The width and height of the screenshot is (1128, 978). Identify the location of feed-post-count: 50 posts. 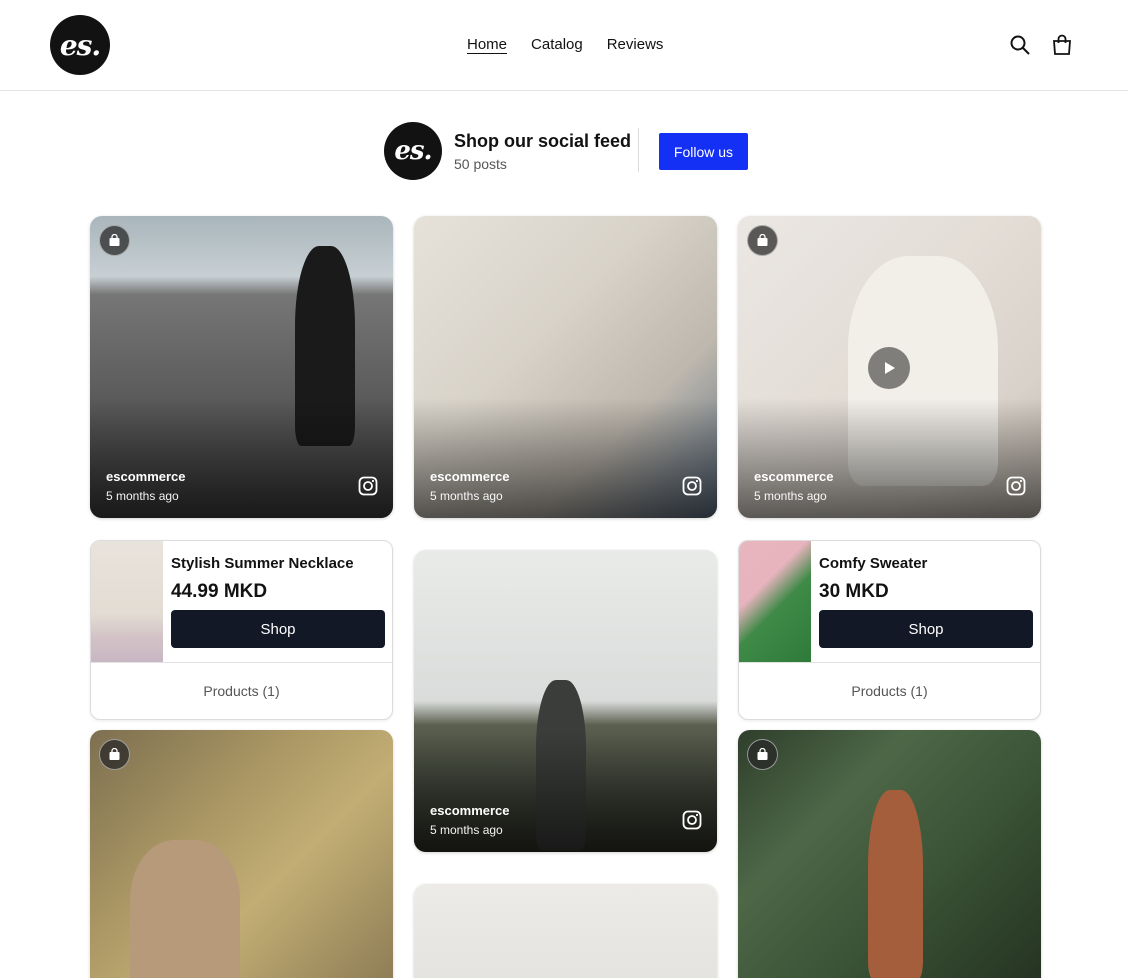
(480, 163).